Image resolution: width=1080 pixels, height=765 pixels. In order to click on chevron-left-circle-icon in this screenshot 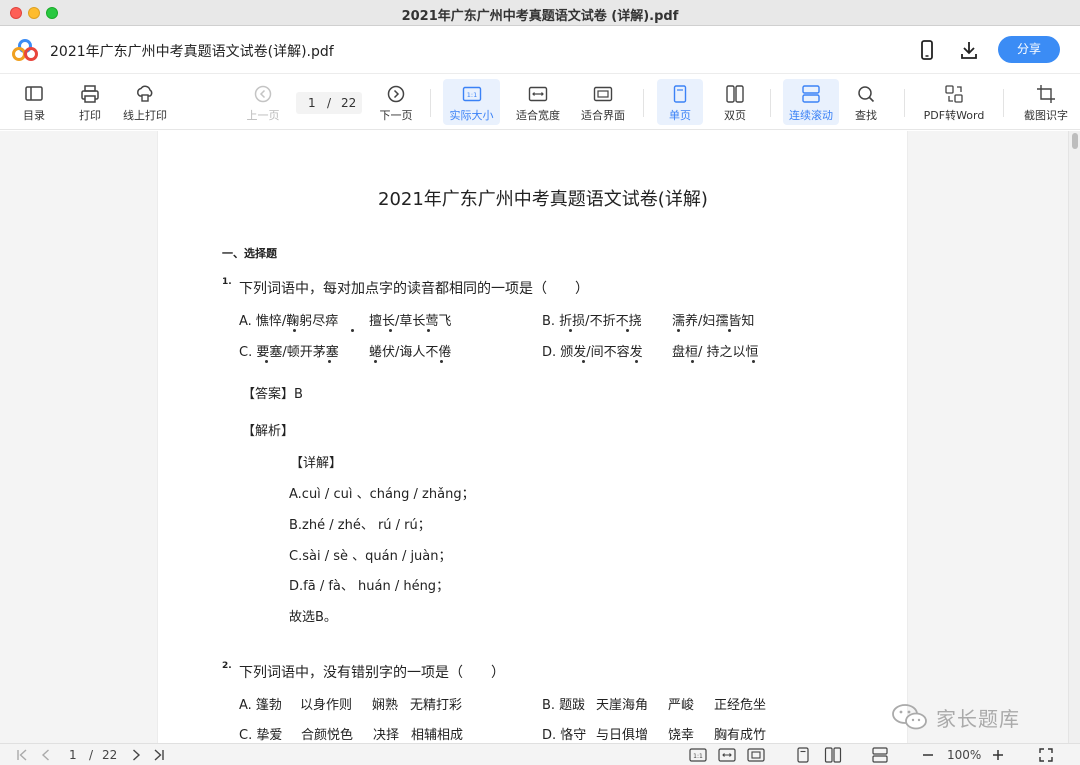, I will do `click(263, 94)`.